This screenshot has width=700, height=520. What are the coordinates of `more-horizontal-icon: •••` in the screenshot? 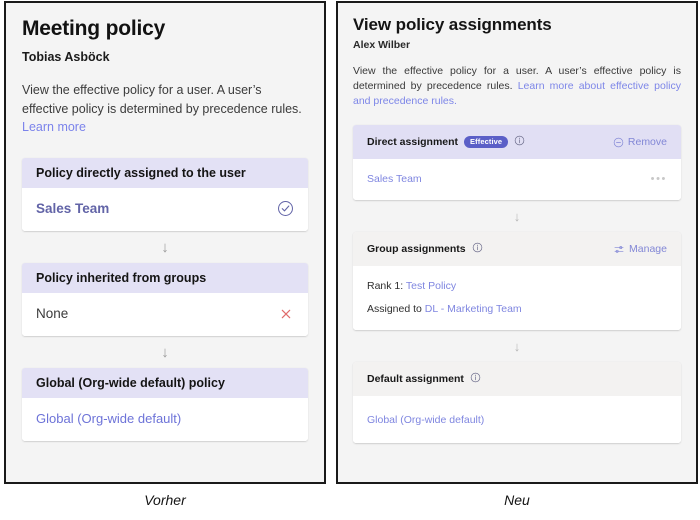 It's located at (659, 179).